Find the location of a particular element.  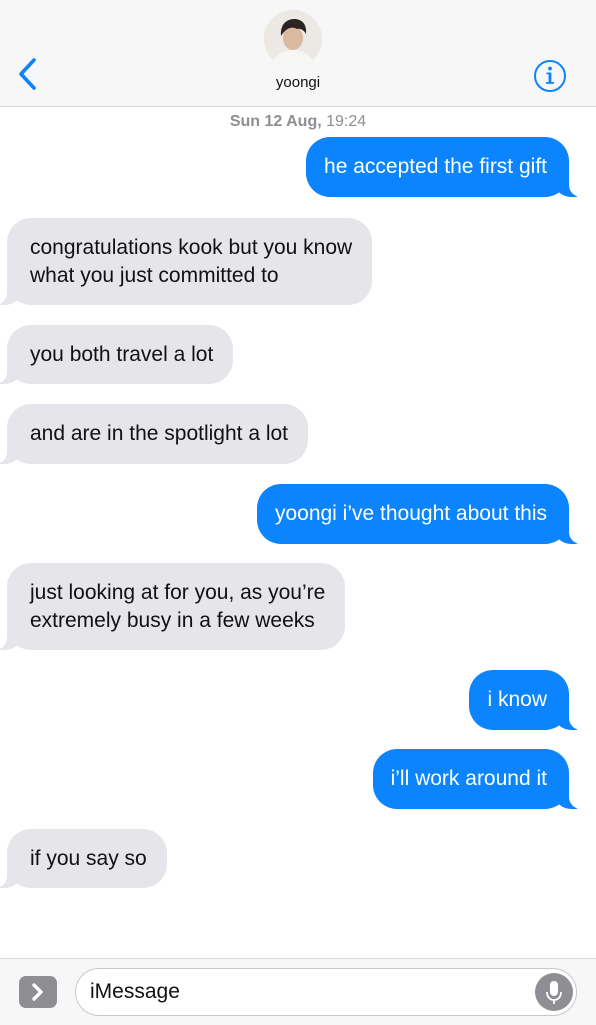

message-bubble-received: if you say so is located at coordinates (83, 858).